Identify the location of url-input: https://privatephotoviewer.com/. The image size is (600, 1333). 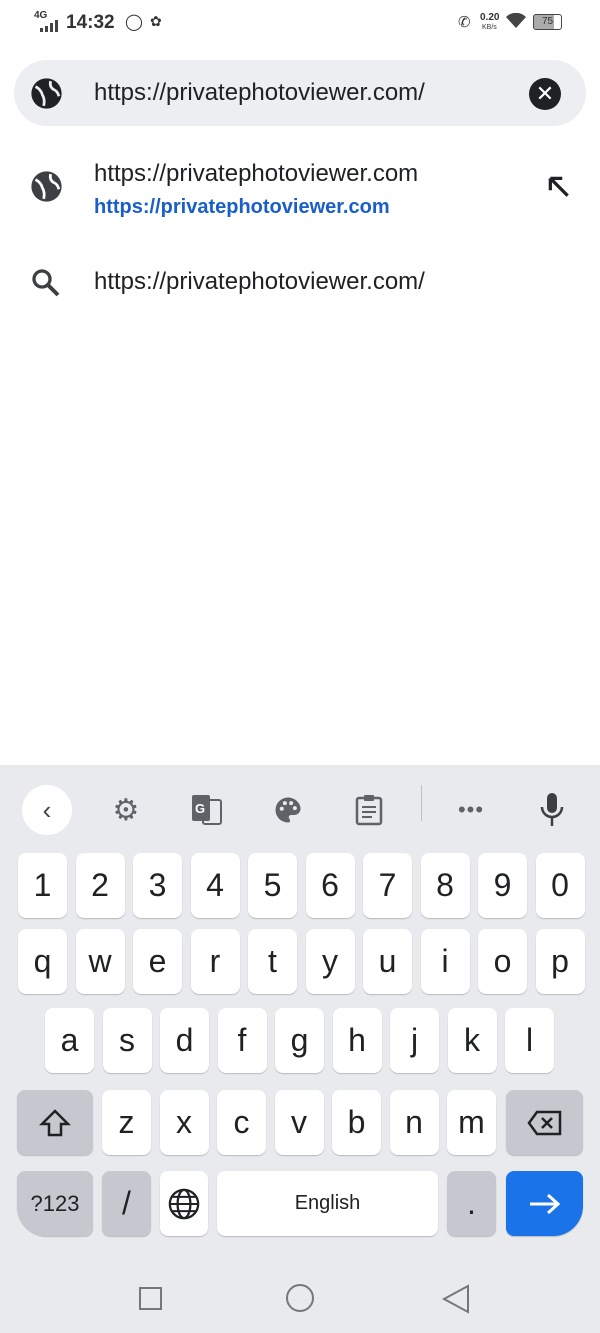
(259, 93).